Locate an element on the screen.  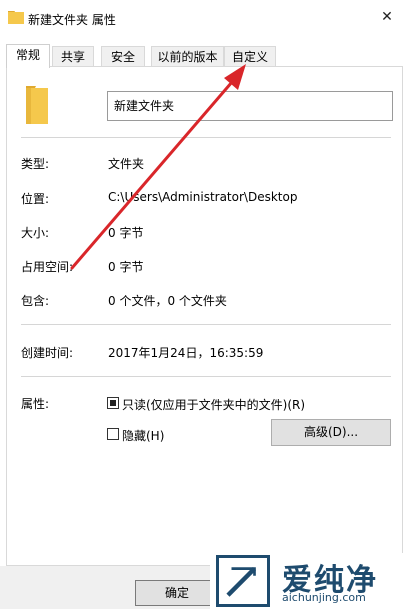
readonly-label: 只读(仅应用于文件夹中的文件)(R) is located at coordinates (214, 405).